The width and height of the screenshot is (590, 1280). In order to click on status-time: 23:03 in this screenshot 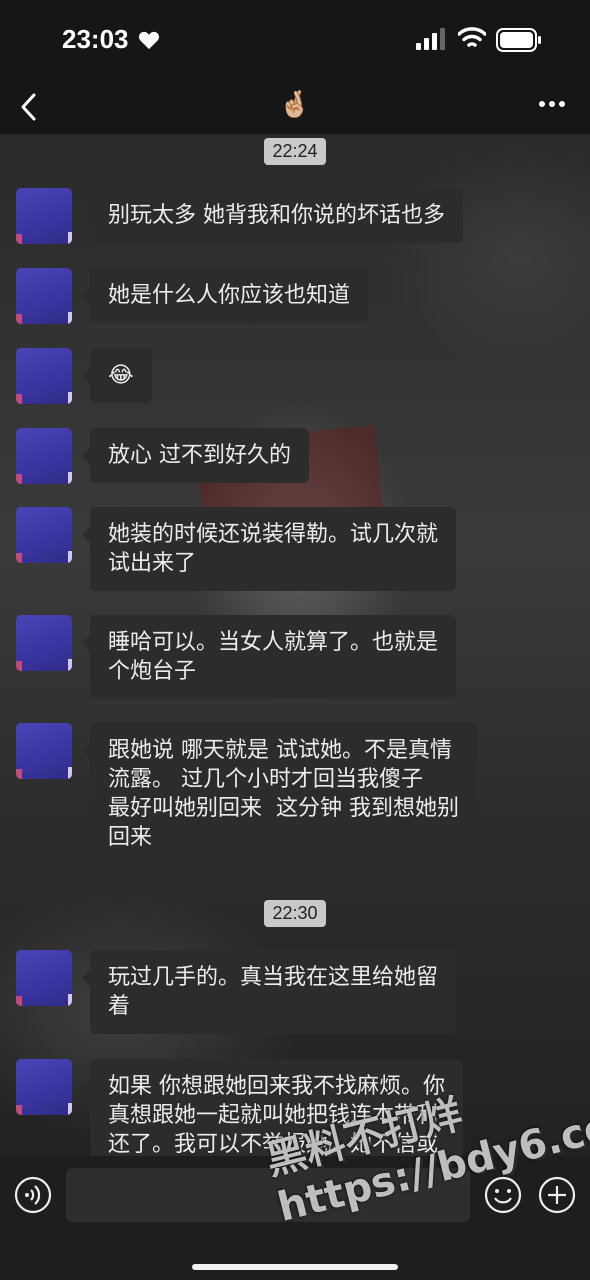, I will do `click(95, 39)`.